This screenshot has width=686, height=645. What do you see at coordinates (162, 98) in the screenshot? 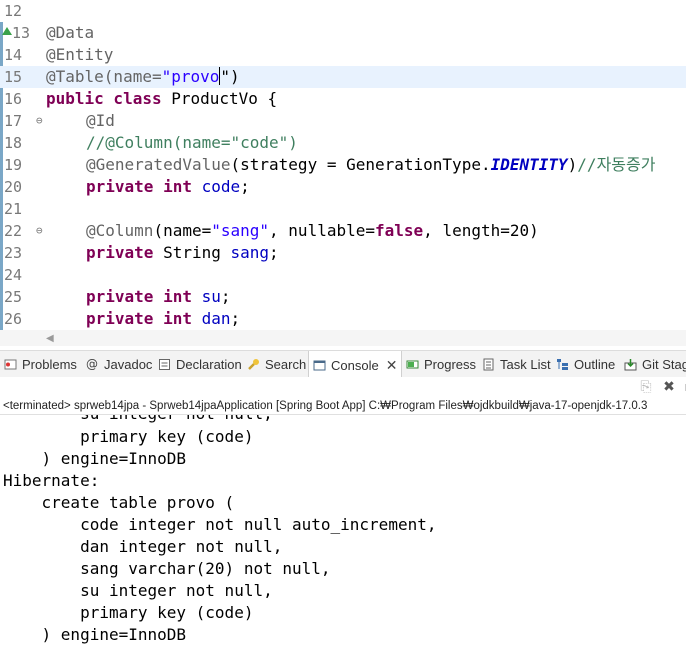
I see `code-text: public class ProductVo {` at bounding box center [162, 98].